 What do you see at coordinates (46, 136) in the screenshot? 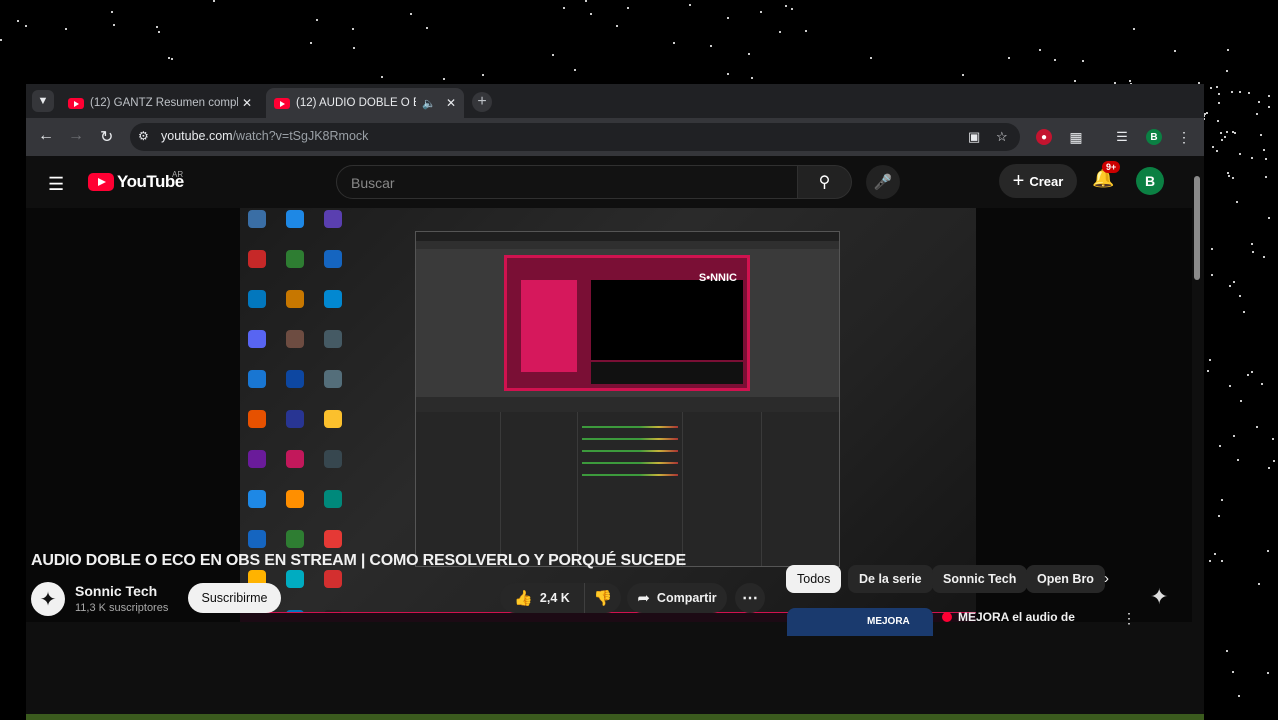
I see `back-arrow-icon: ←` at bounding box center [46, 136].